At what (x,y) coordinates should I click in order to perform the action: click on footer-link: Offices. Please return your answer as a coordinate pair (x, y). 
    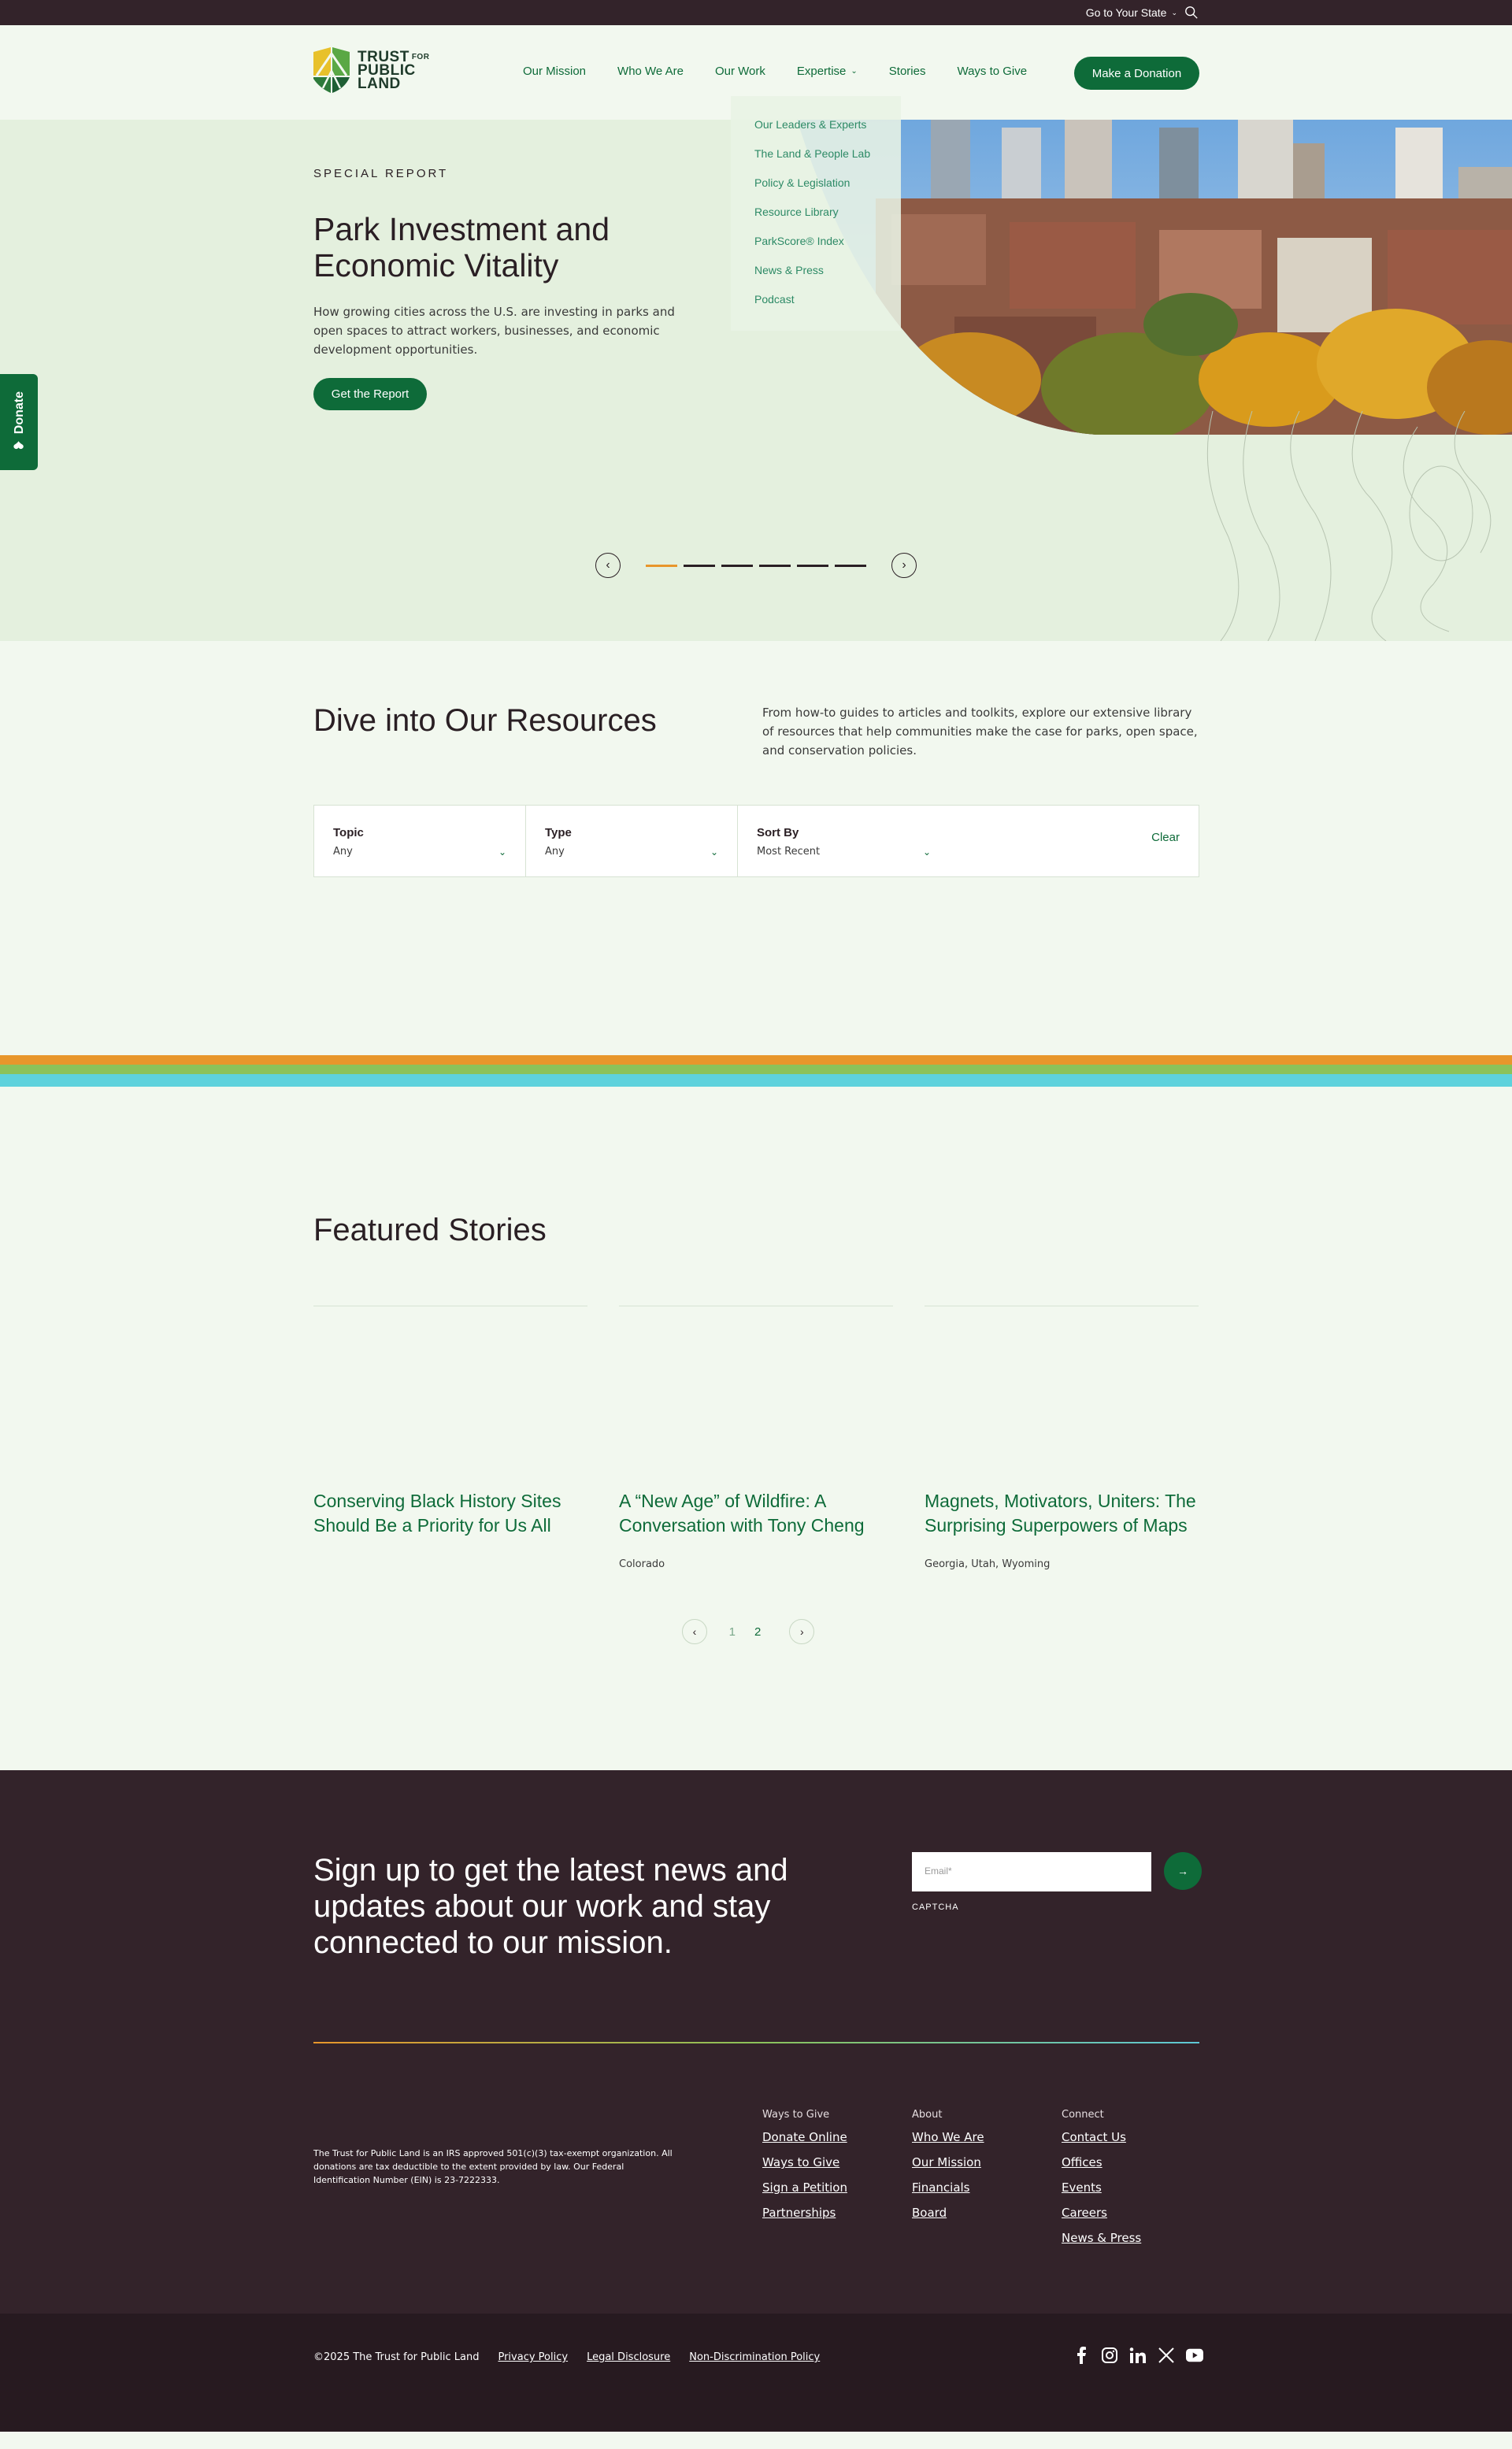
    Looking at the image, I should click on (1101, 2167).